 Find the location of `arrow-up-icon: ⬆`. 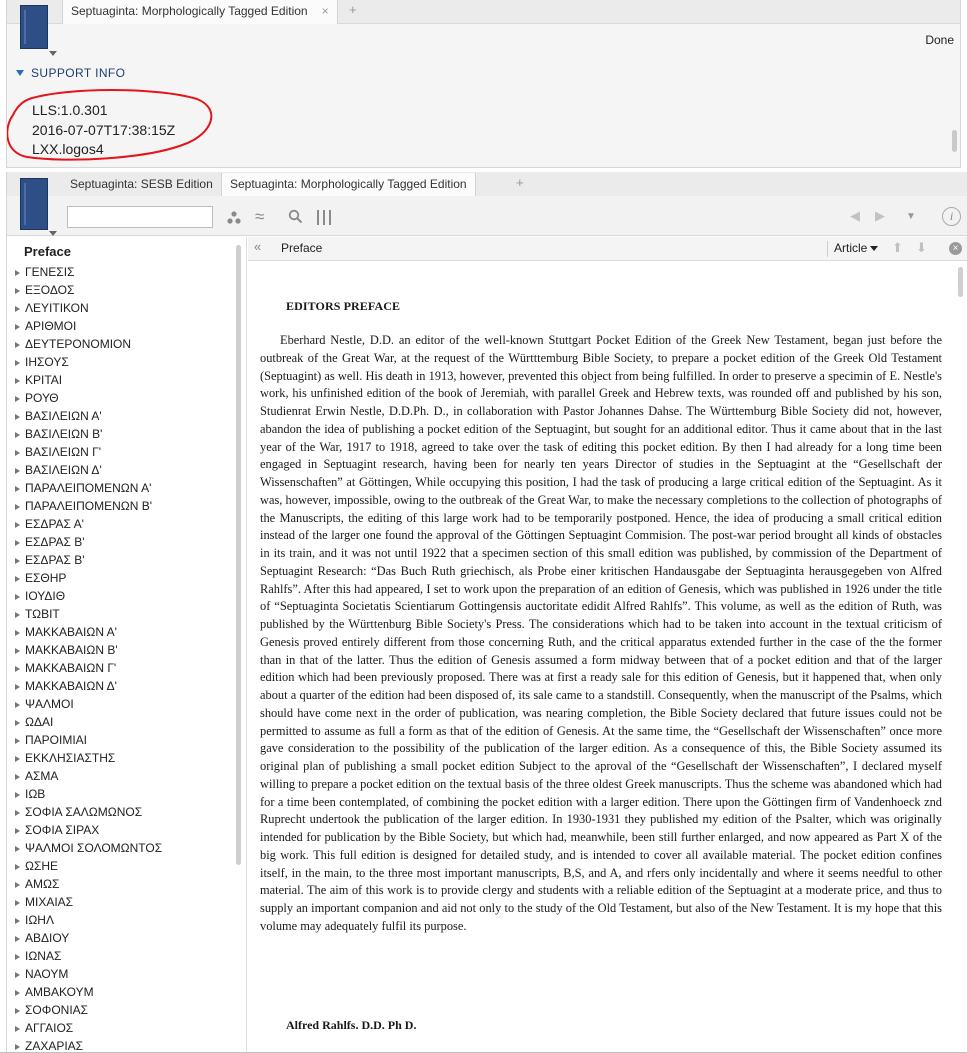

arrow-up-icon: ⬆ is located at coordinates (897, 248).